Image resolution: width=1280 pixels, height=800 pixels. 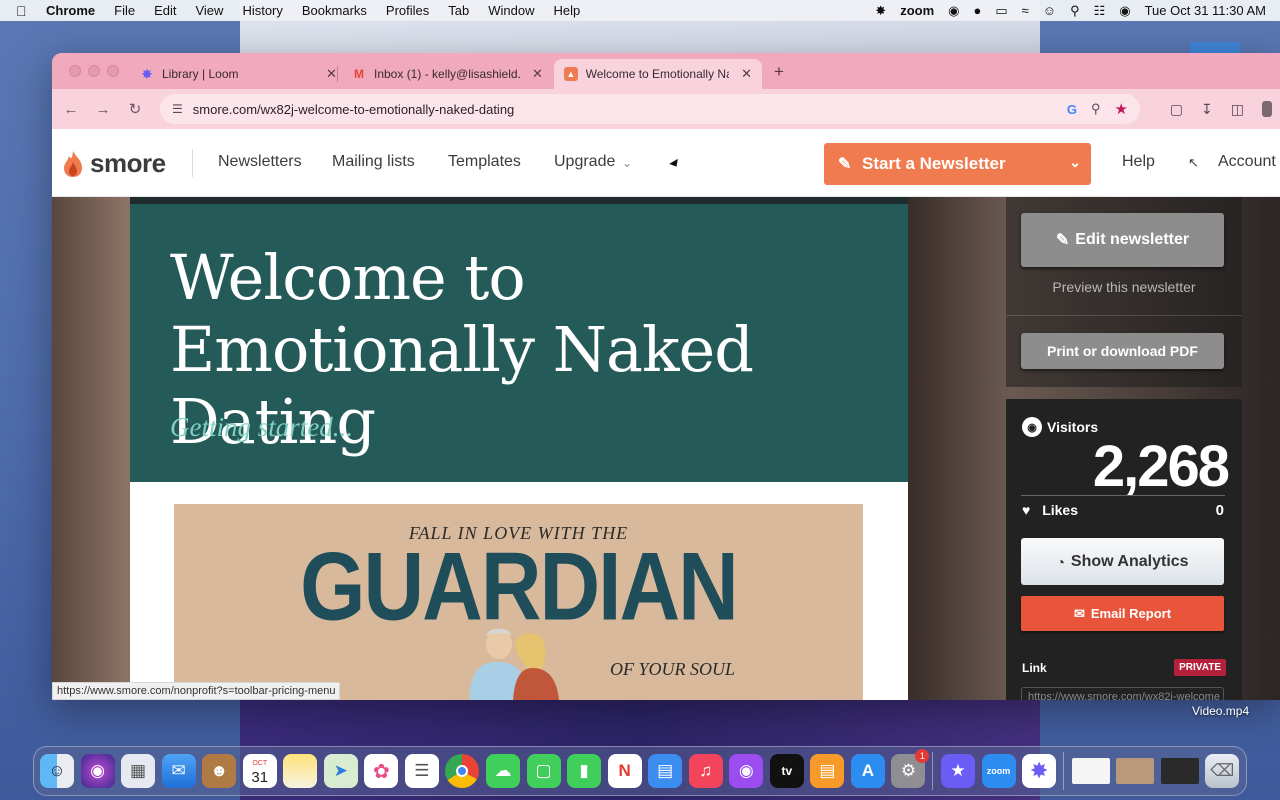 I want to click on minimize-window-button, so click(x=94, y=71).